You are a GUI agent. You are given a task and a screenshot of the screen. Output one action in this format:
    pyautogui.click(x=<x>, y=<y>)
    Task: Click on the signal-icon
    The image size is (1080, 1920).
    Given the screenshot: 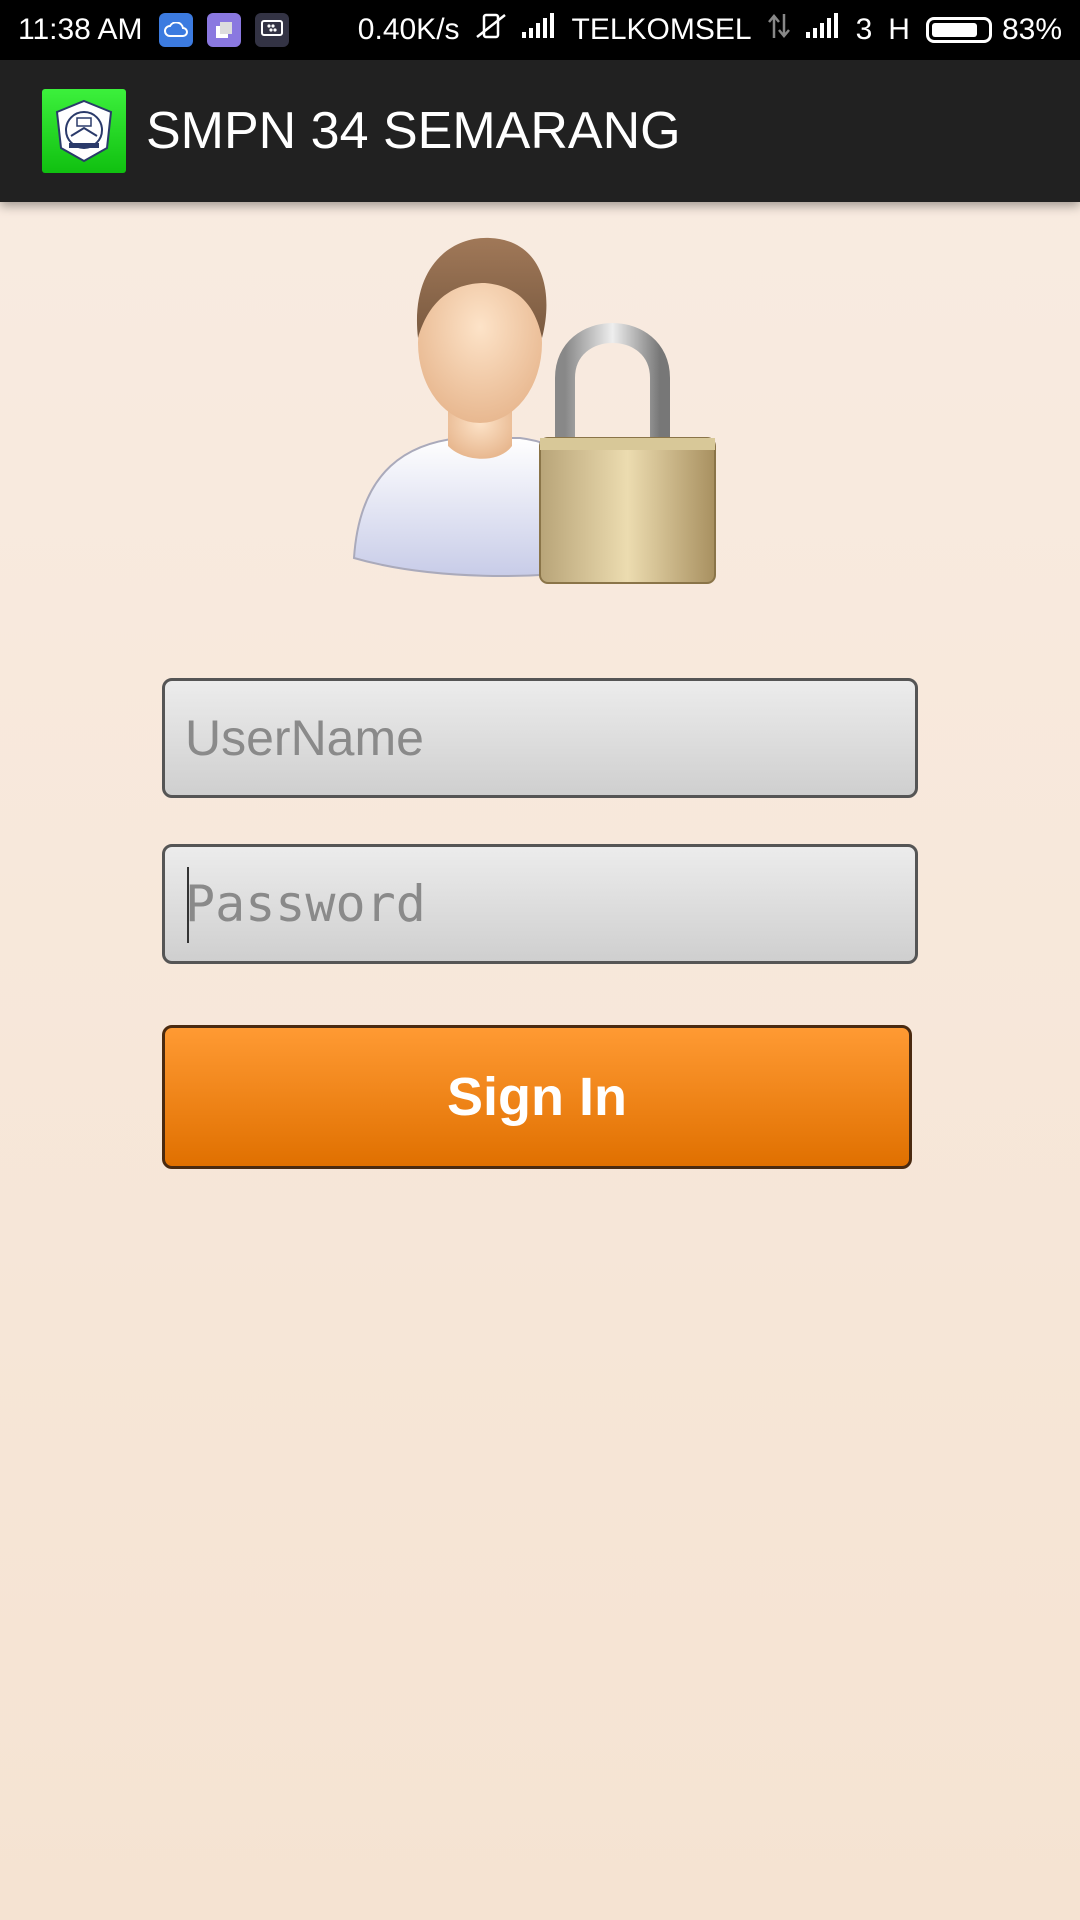 What is the action you would take?
    pyautogui.click(x=539, y=30)
    